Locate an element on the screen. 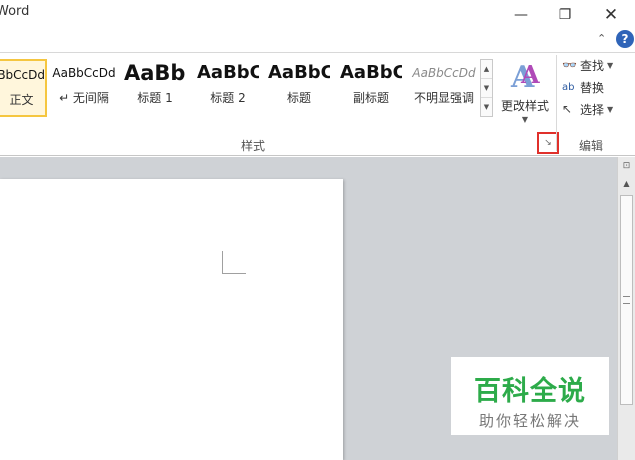  style-tile-subtle-emphasis: AaBbCcDd 不明显强调 is located at coordinates (444, 88).